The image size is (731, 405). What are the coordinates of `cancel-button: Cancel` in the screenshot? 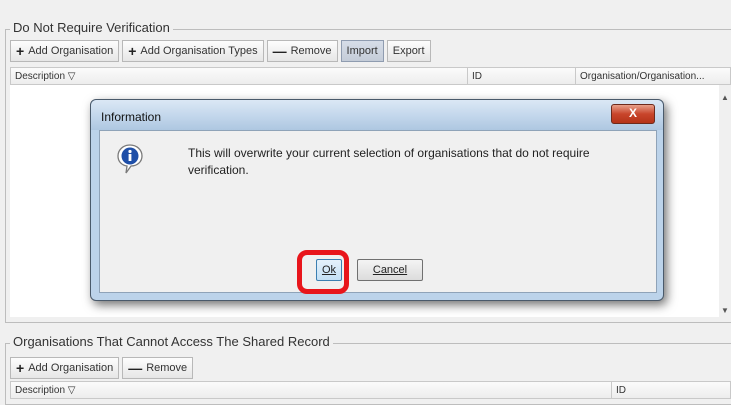 It's located at (390, 270).